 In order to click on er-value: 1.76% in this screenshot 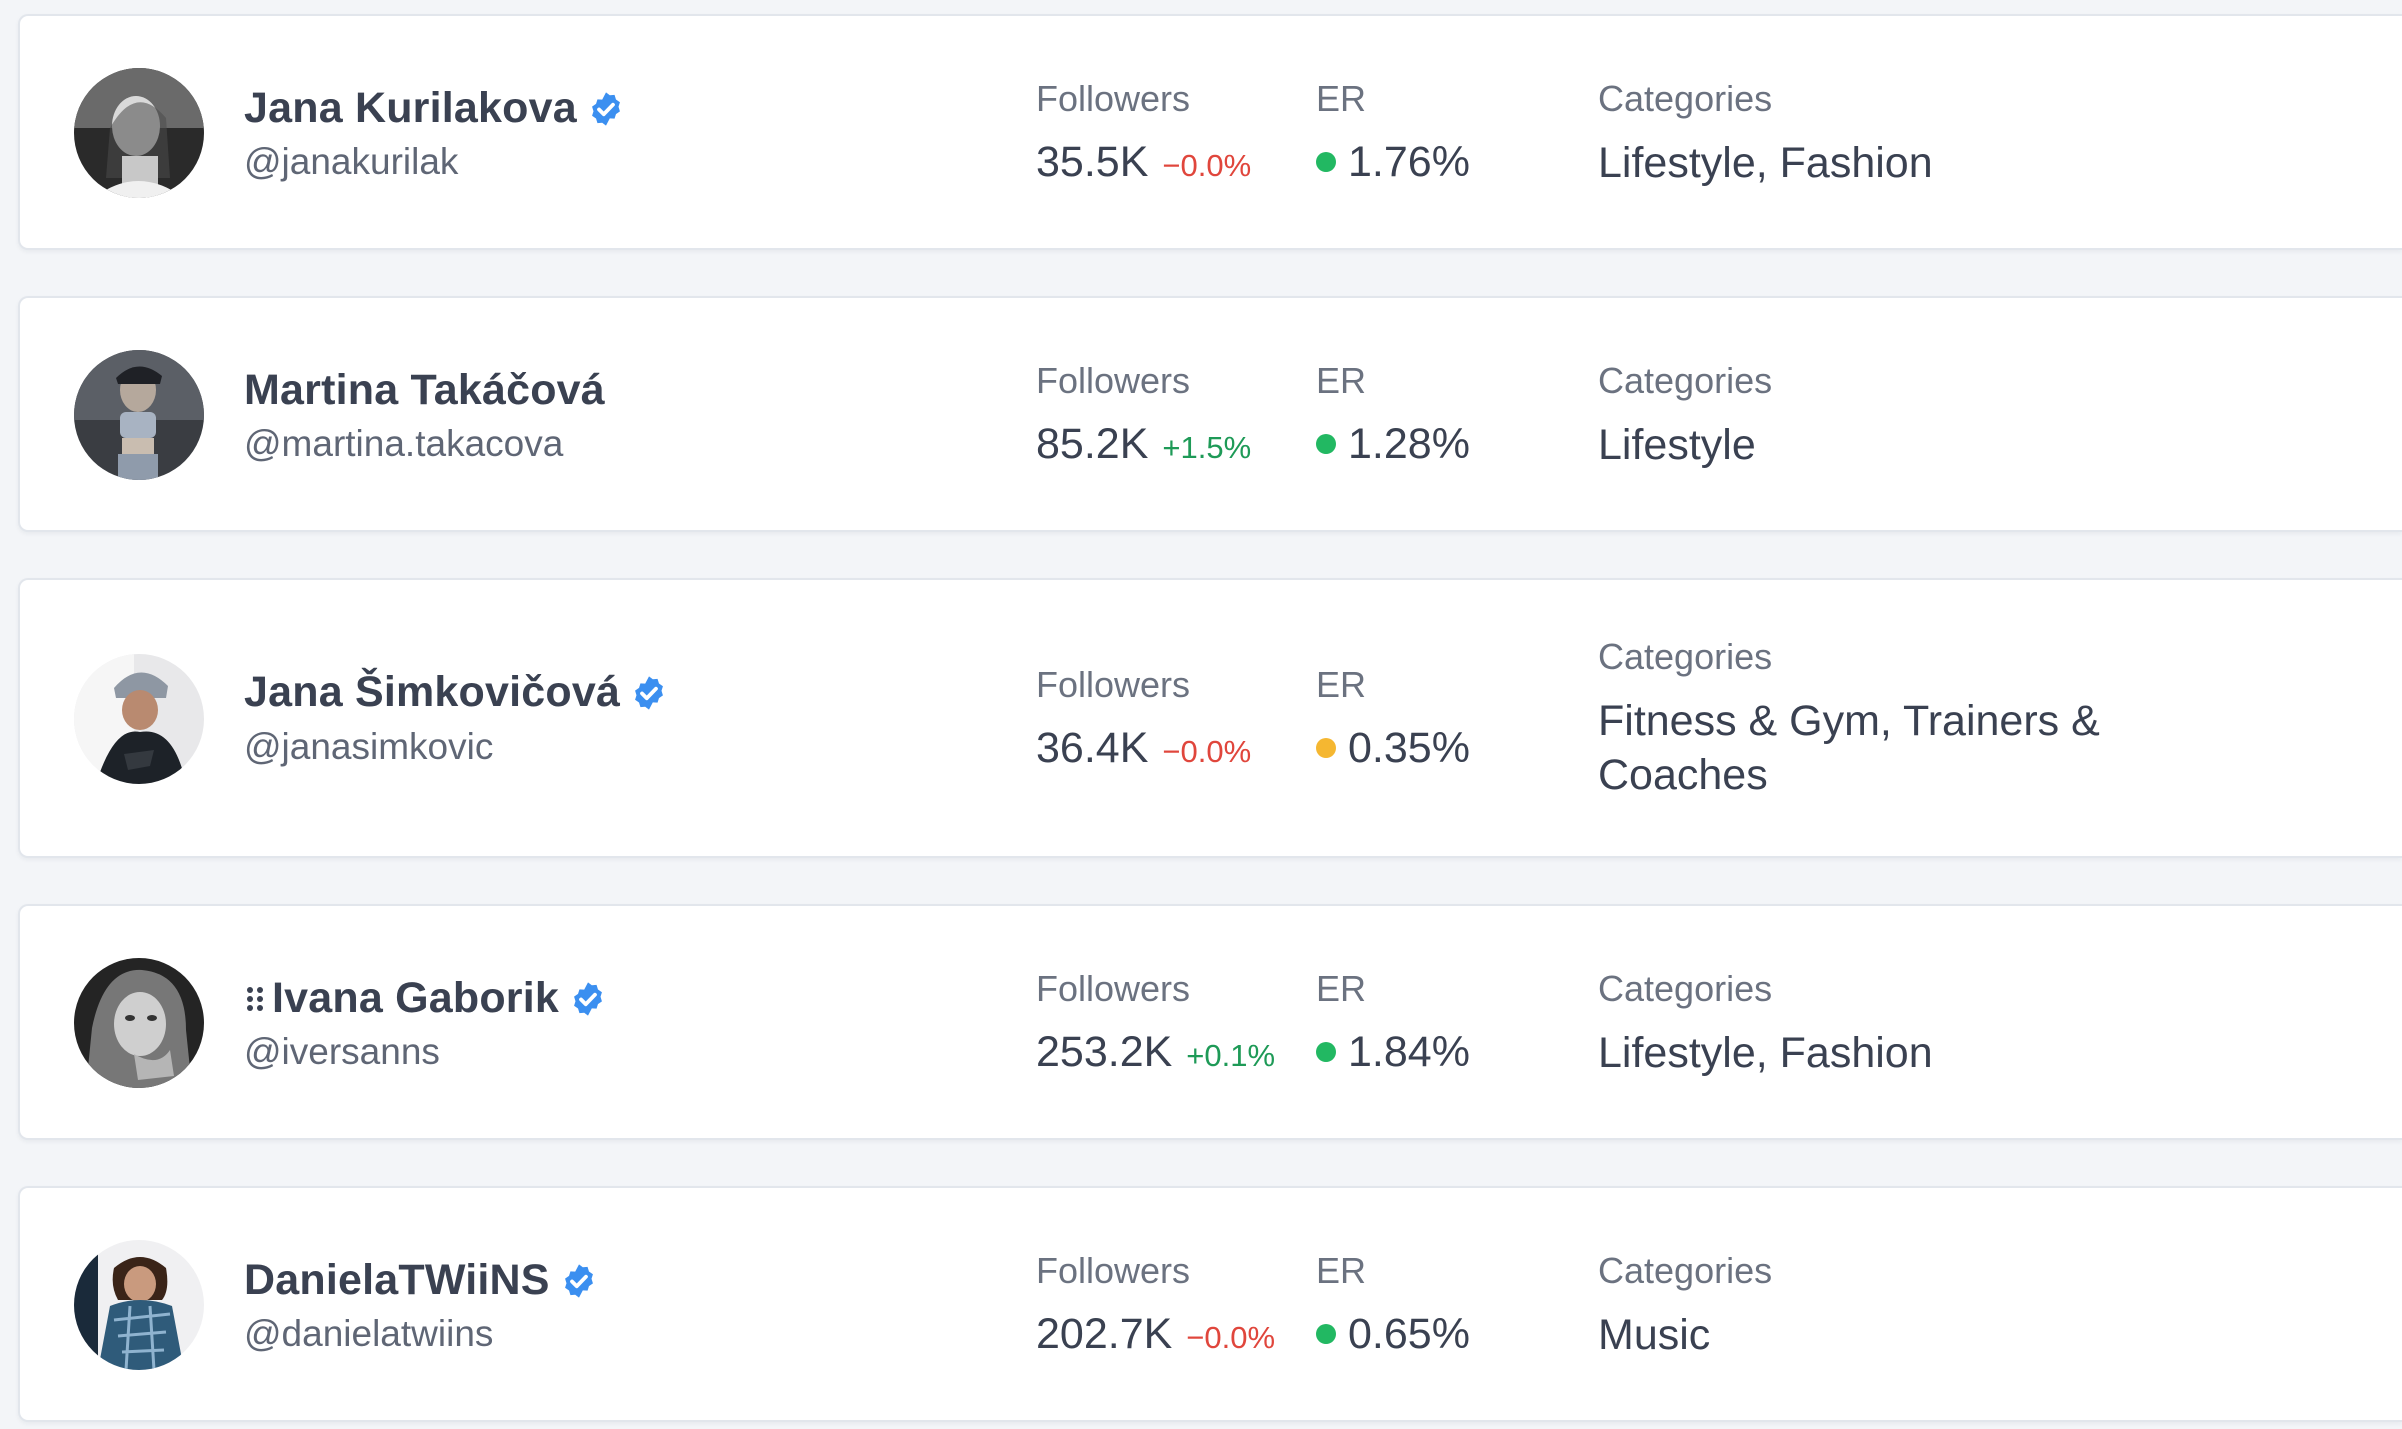, I will do `click(1393, 162)`.